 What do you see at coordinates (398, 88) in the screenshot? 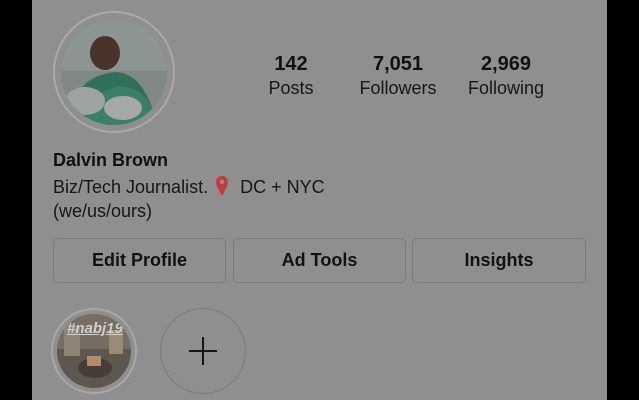
I see `followers-label: Followers` at bounding box center [398, 88].